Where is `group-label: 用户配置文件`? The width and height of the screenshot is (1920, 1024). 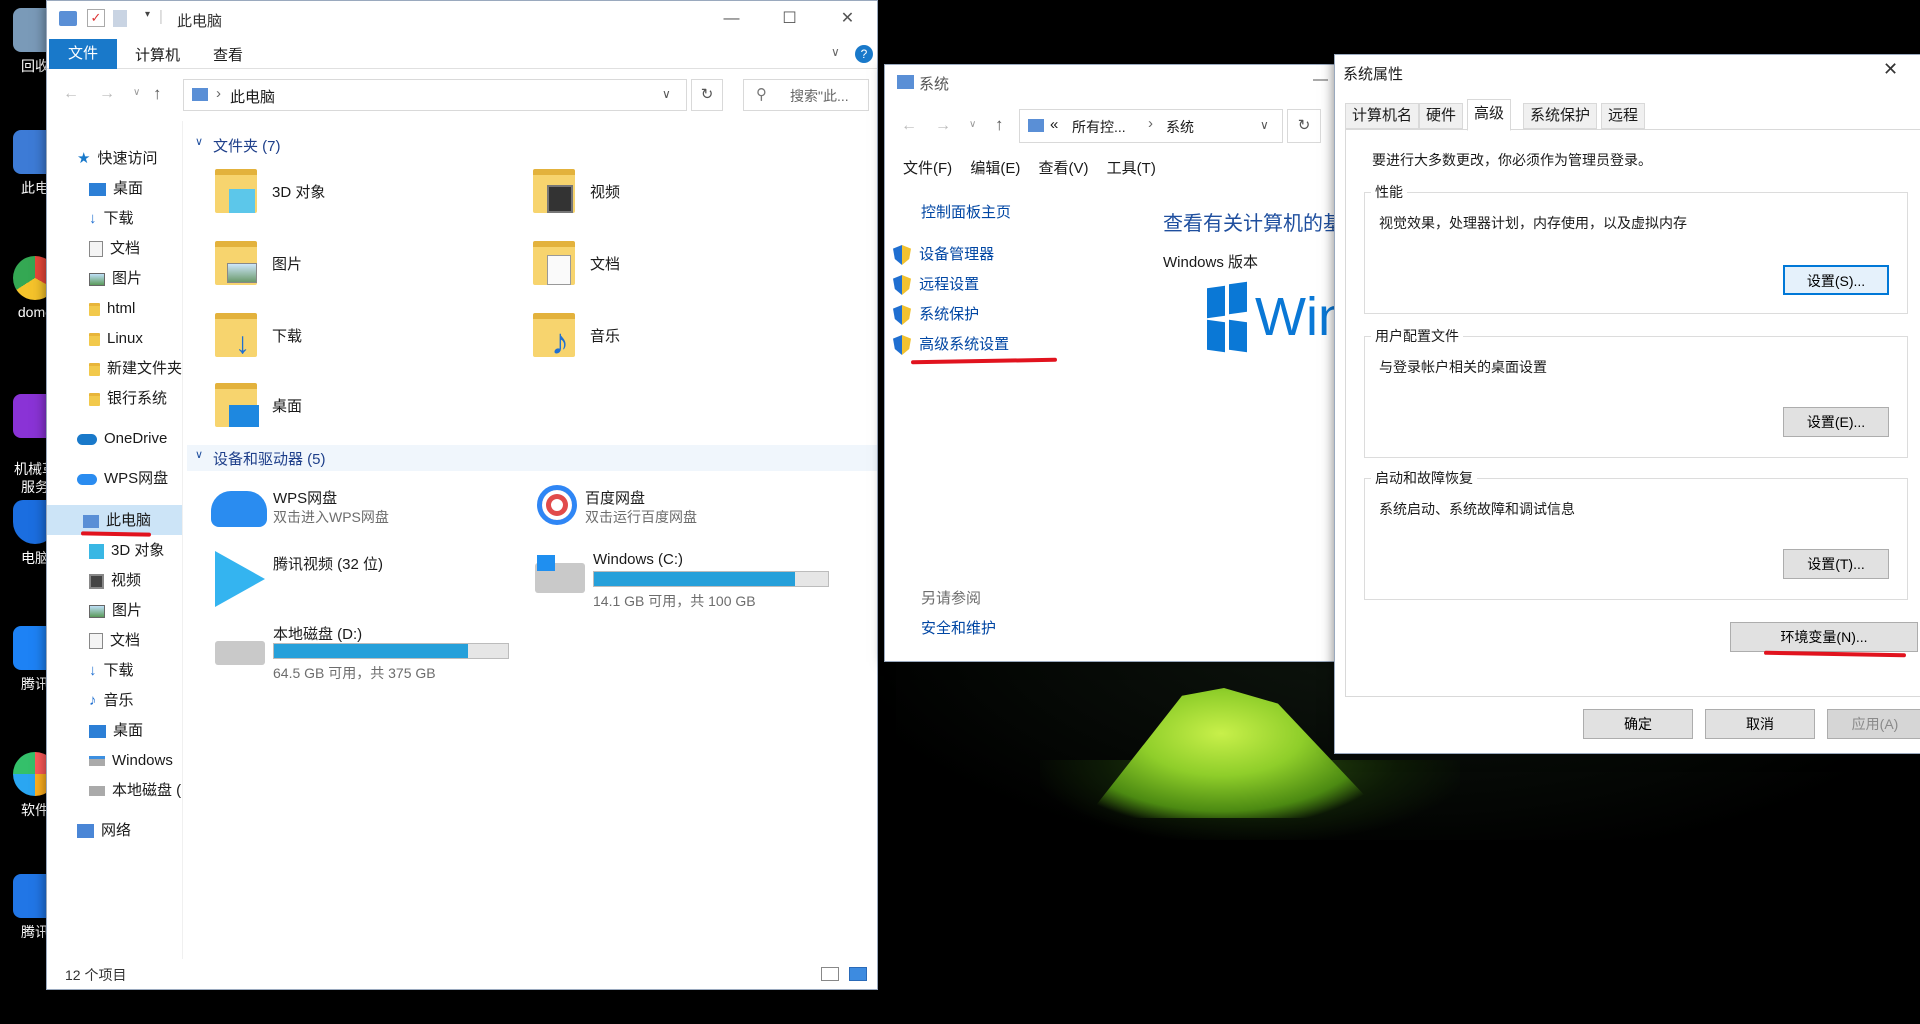 group-label: 用户配置文件 is located at coordinates (1417, 336).